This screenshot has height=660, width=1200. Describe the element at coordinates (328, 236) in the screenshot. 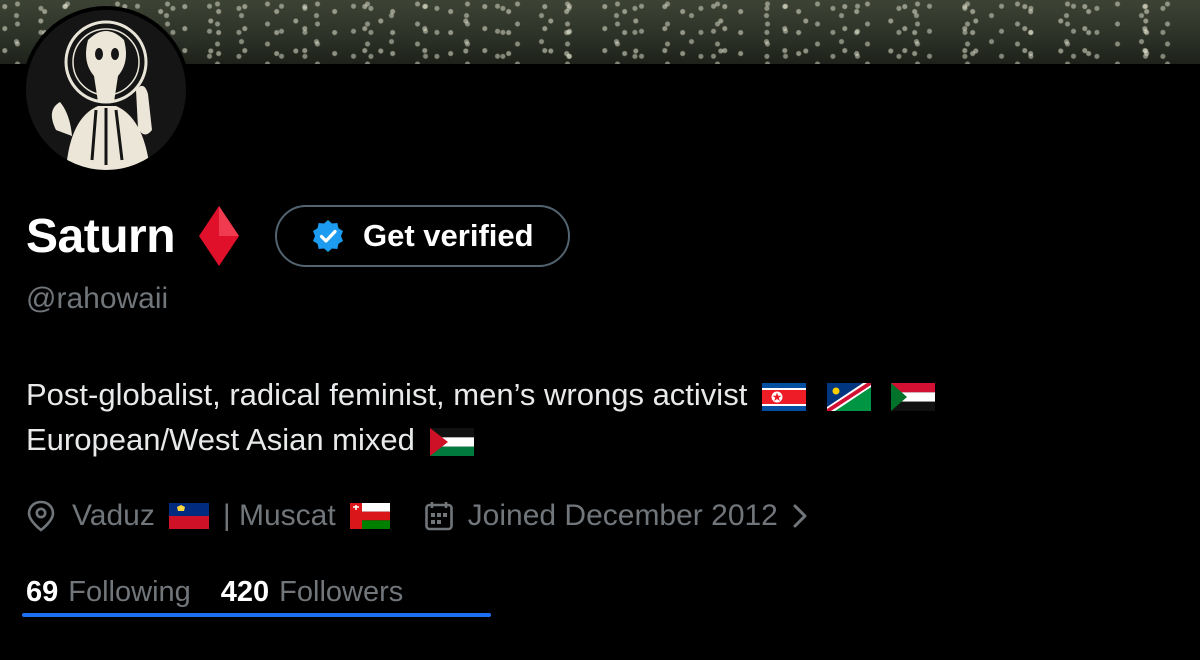

I see `verified-badge-icon` at that location.